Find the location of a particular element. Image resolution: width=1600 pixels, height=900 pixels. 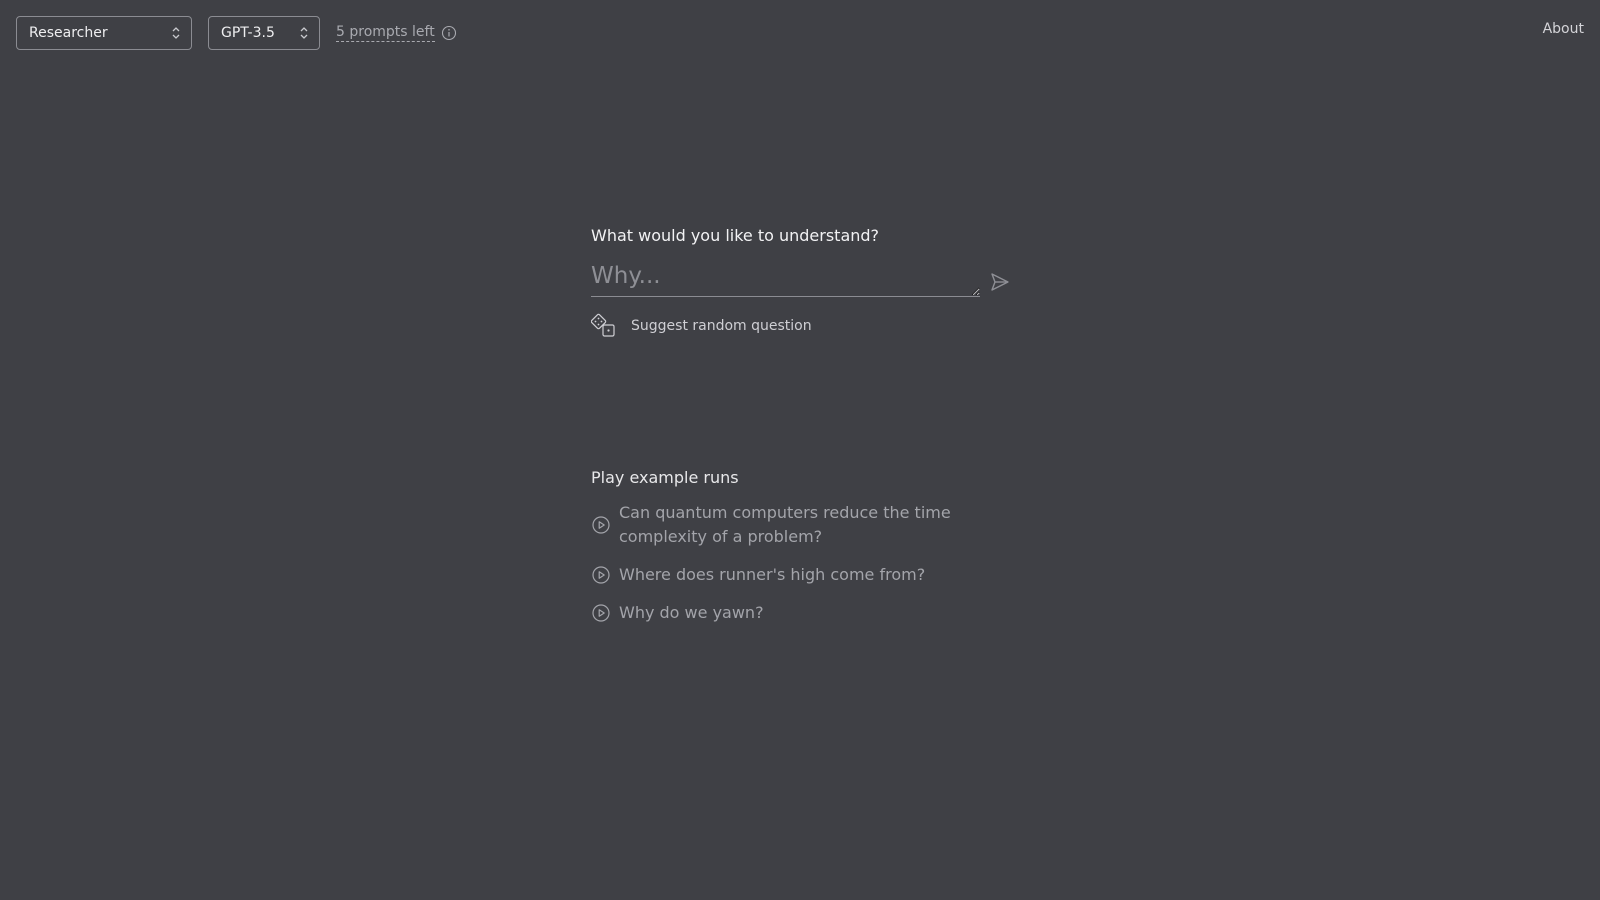

info-icon is located at coordinates (449, 33).